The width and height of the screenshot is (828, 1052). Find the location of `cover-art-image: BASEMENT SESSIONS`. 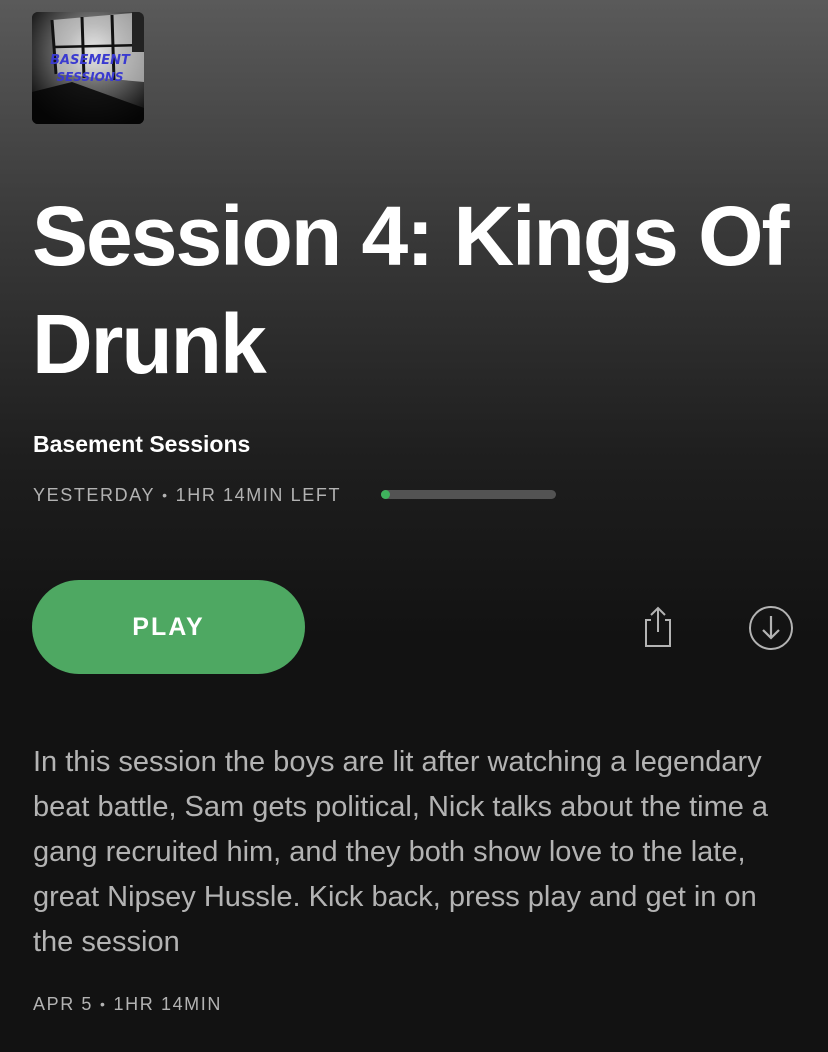

cover-art-image: BASEMENT SESSIONS is located at coordinates (88, 68).